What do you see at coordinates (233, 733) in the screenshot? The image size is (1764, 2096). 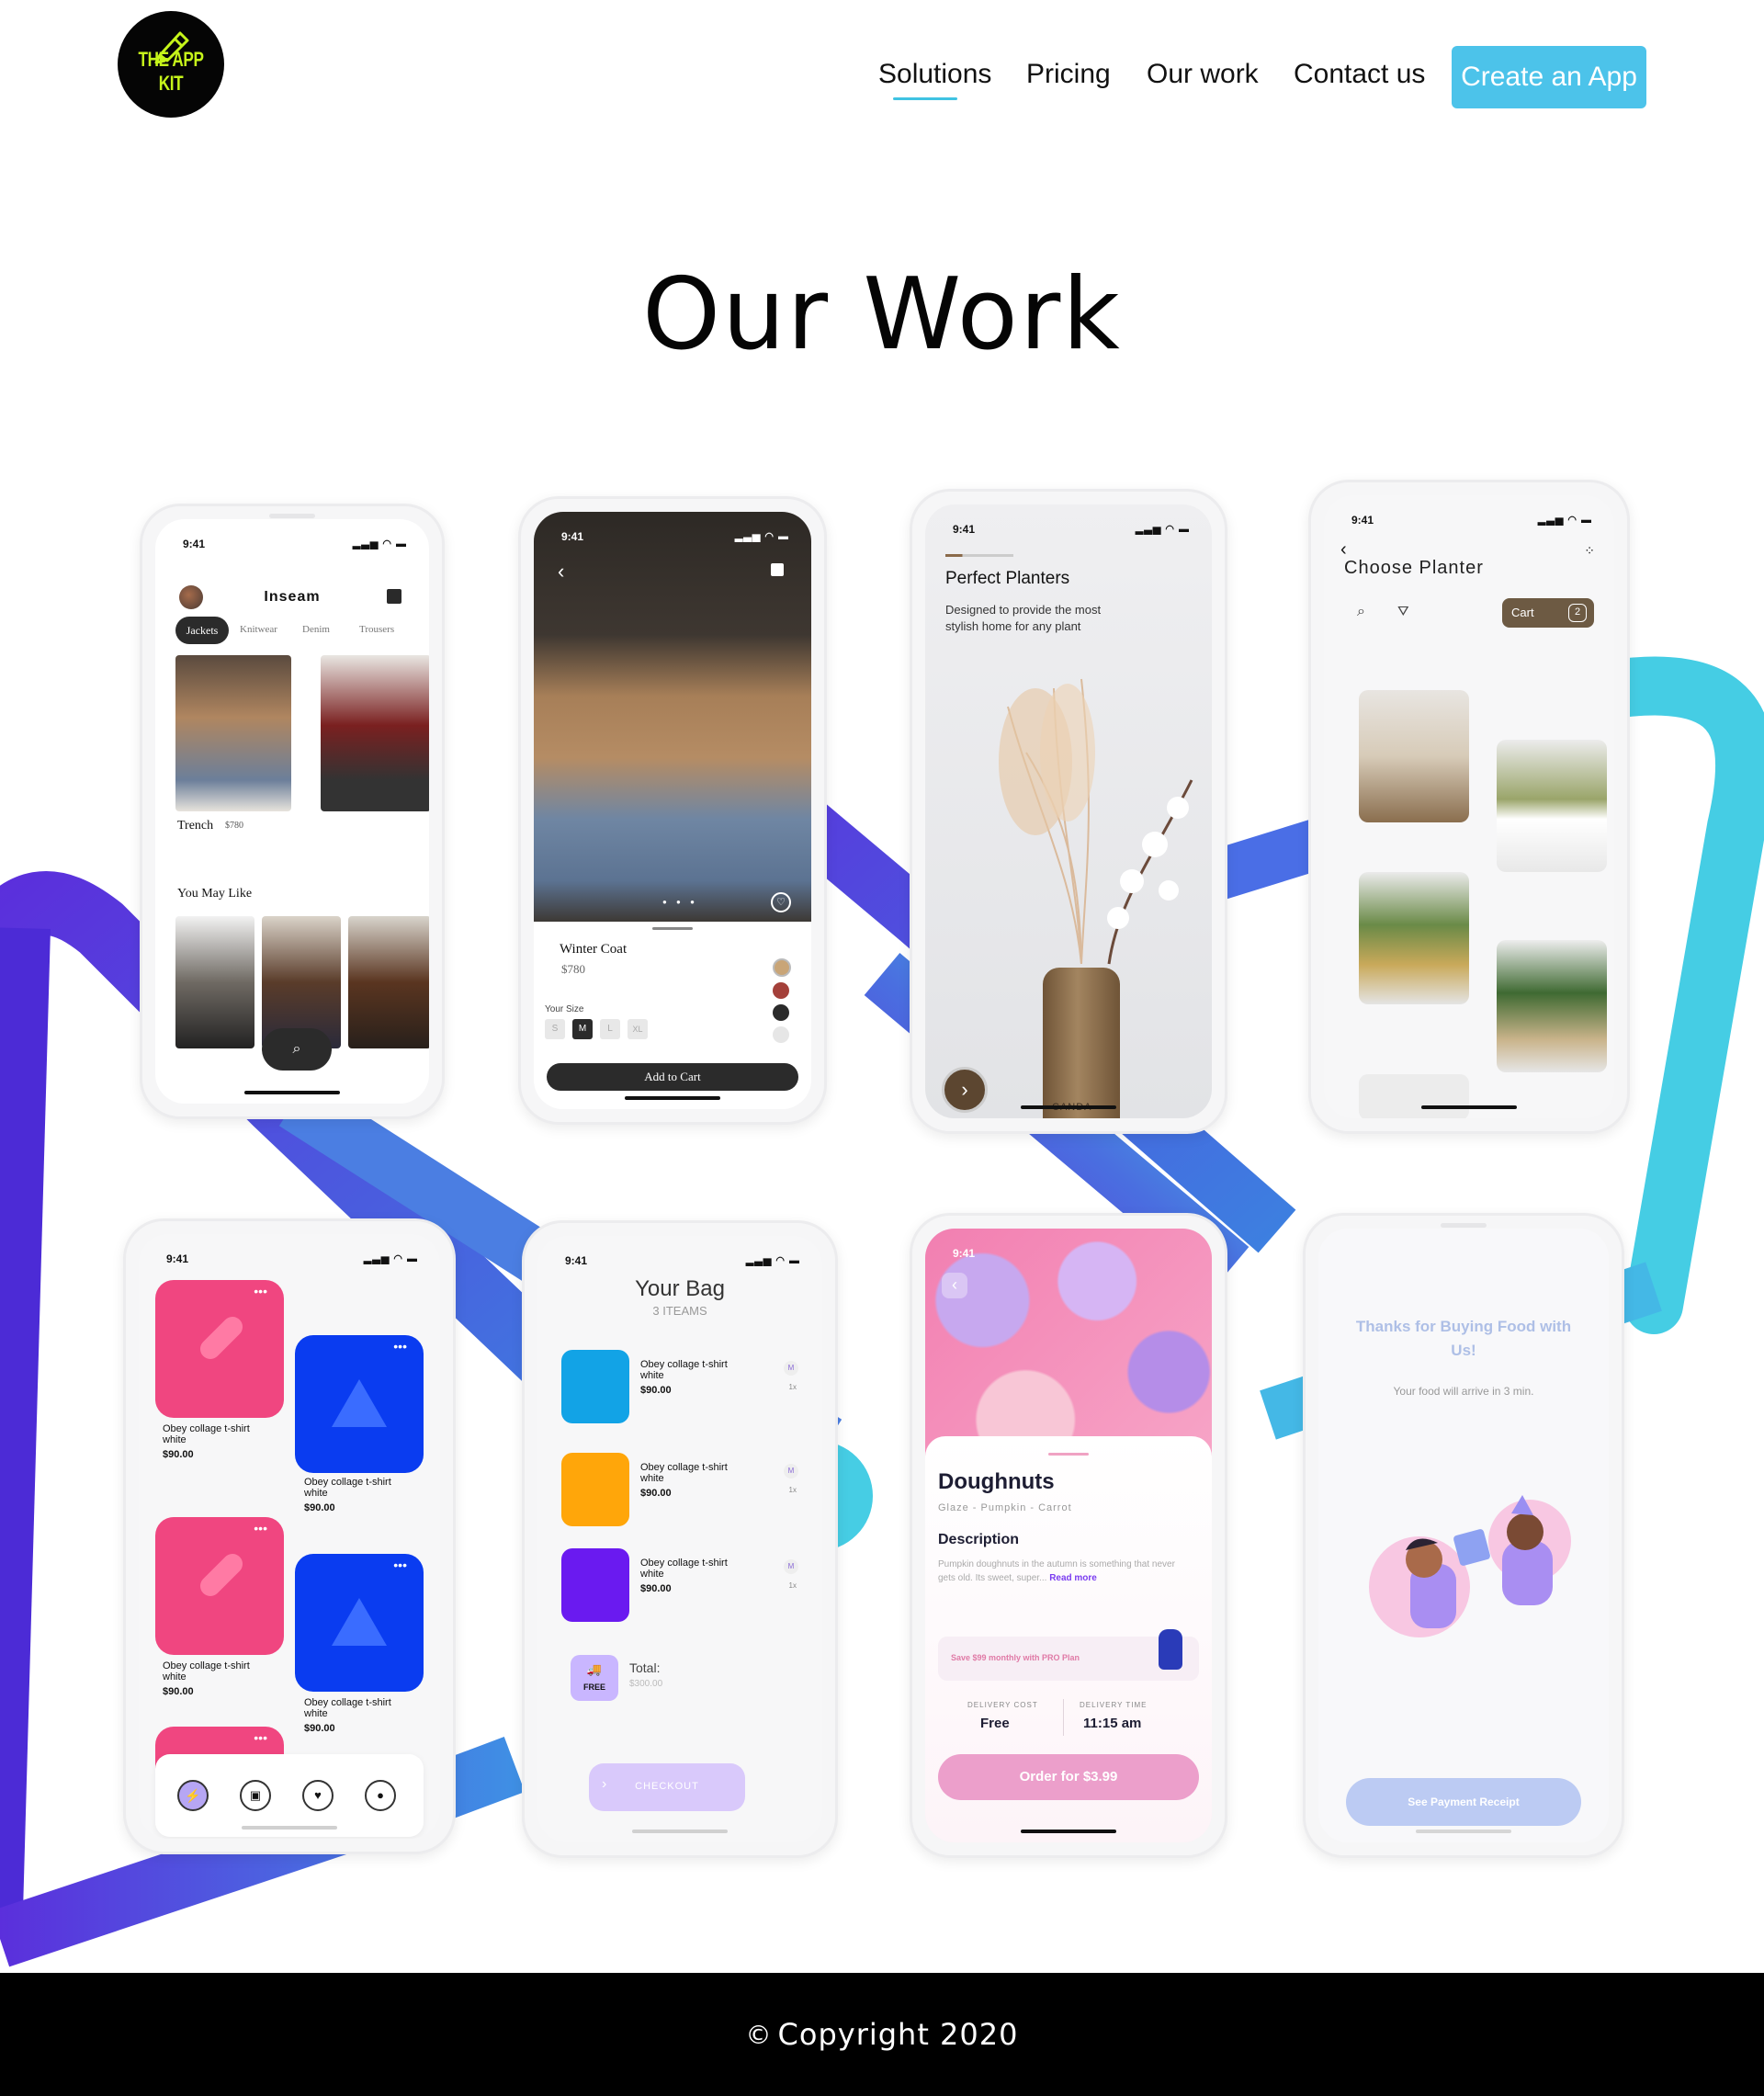 I see `product-image-trench` at bounding box center [233, 733].